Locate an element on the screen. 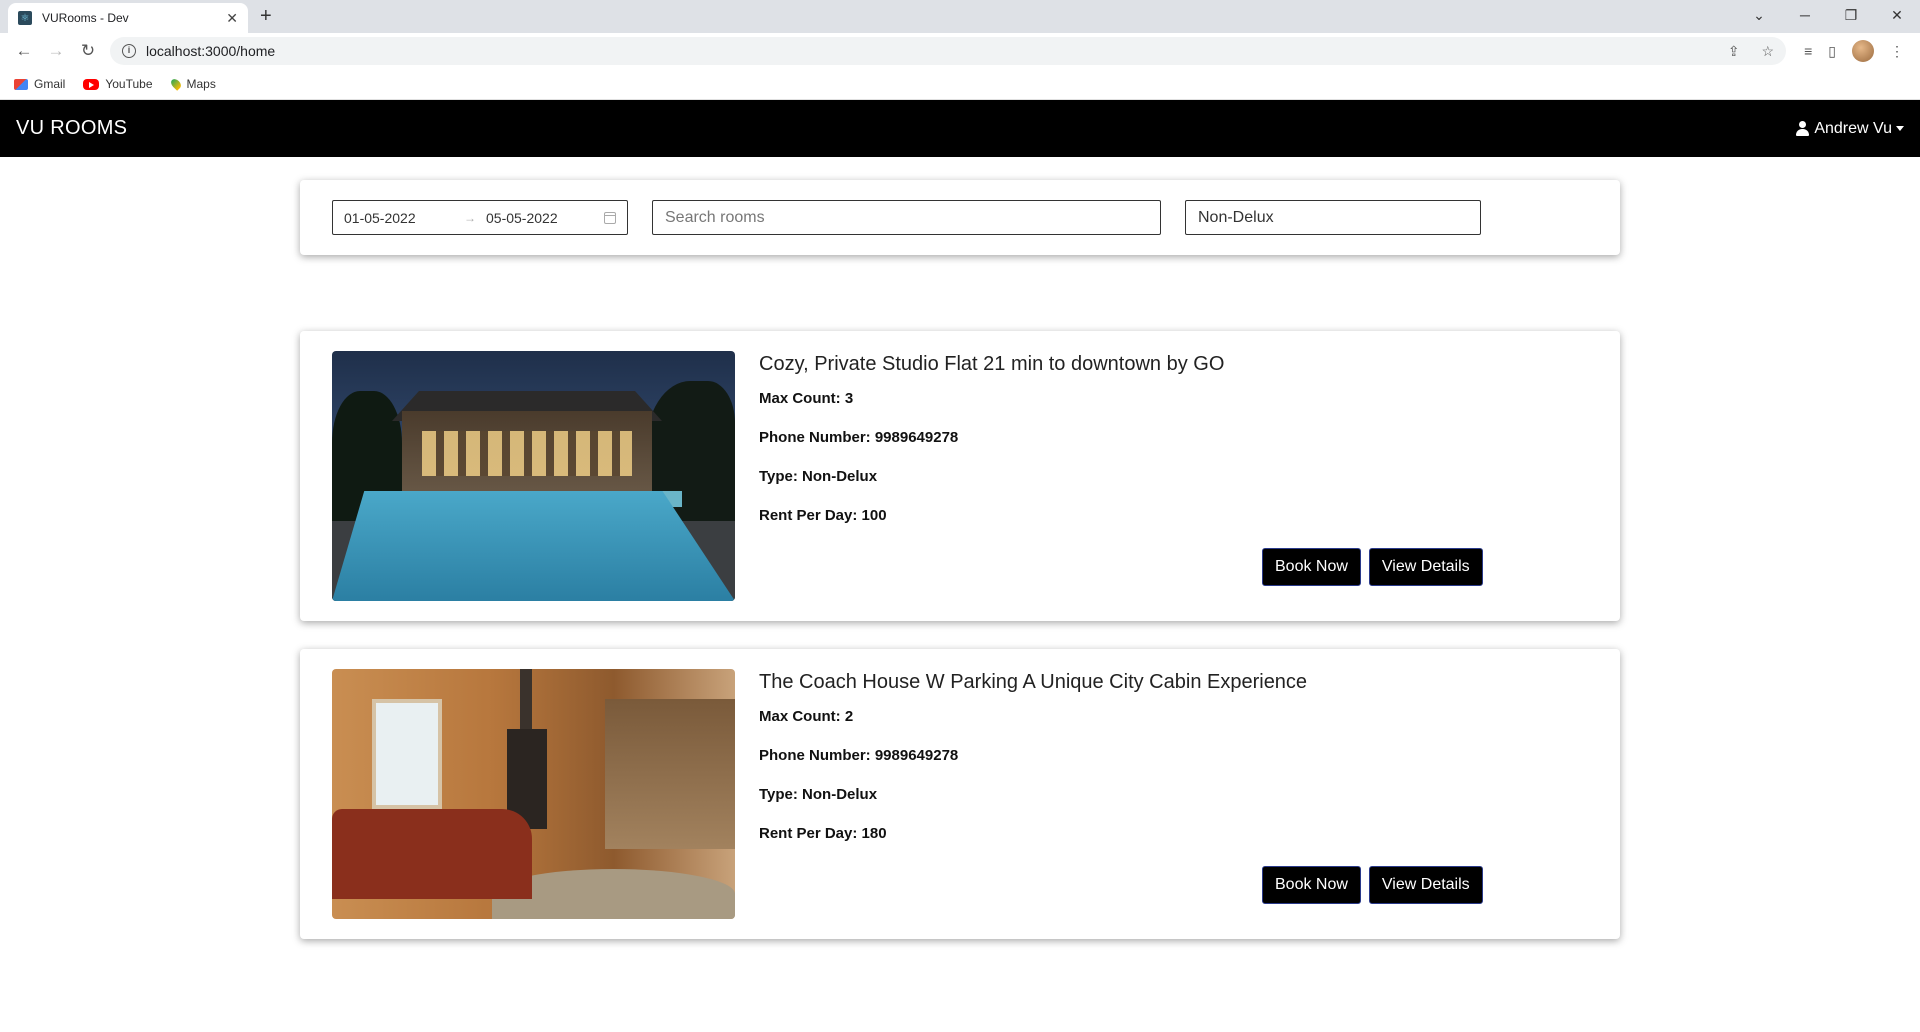  end-date: 05-05-2022 is located at coordinates (545, 218).